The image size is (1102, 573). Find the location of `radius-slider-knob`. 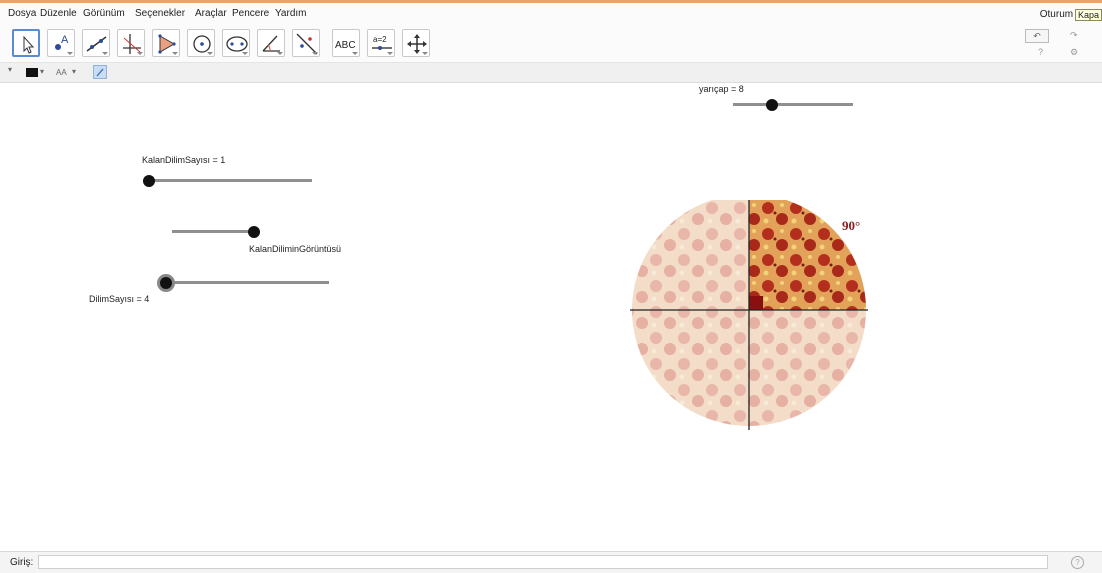

radius-slider-knob is located at coordinates (772, 105).